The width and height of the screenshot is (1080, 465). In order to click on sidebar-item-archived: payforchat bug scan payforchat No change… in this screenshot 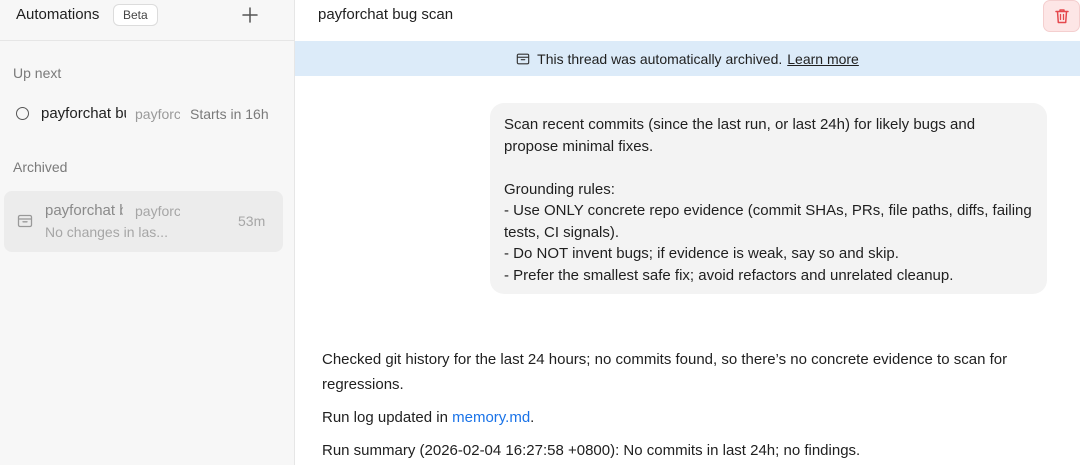, I will do `click(143, 221)`.